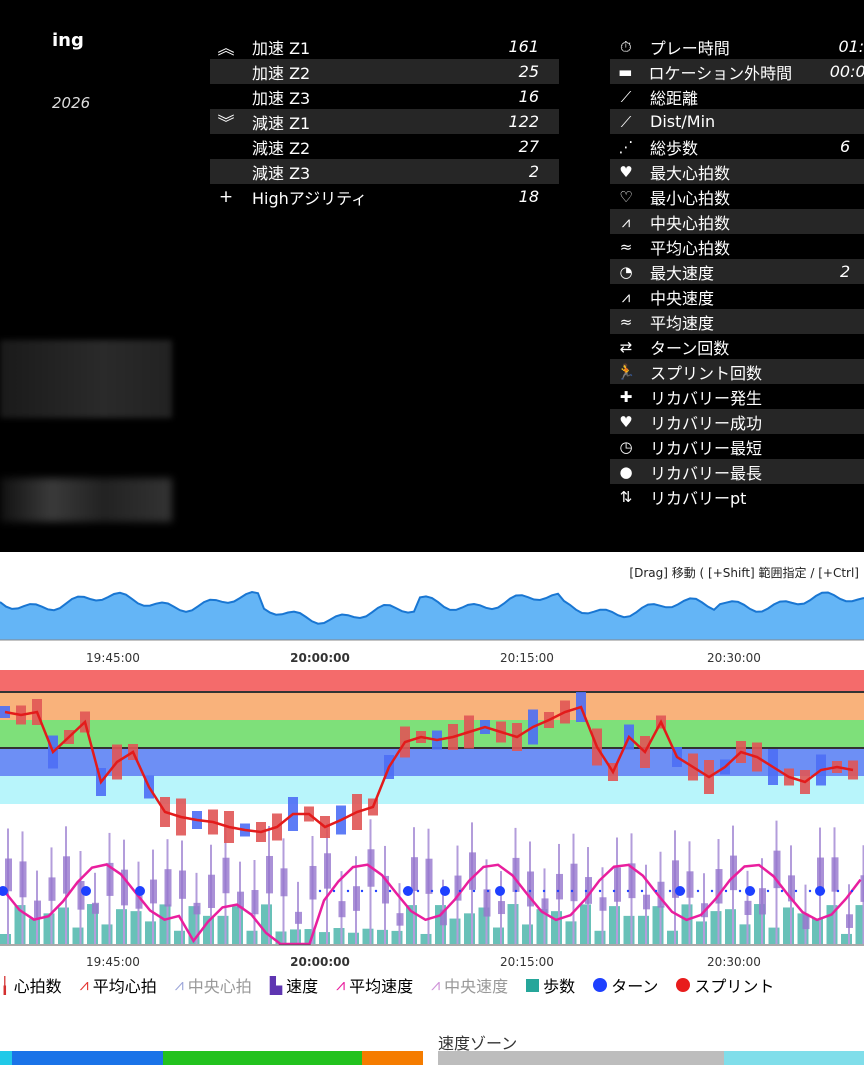 The image size is (864, 1080). What do you see at coordinates (737, 46) in the screenshot?
I see `stat-row: ⏱ プレー時間 01:` at bounding box center [737, 46].